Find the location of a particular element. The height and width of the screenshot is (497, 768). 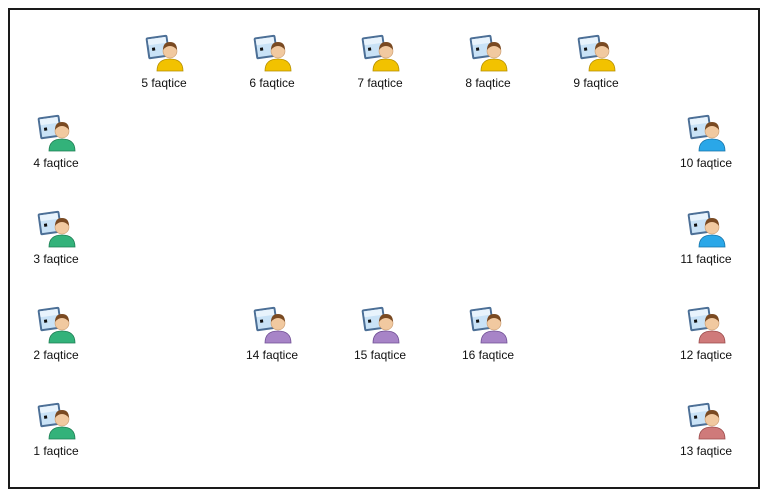

workstation-15: 15 faqtice is located at coordinates (380, 335).